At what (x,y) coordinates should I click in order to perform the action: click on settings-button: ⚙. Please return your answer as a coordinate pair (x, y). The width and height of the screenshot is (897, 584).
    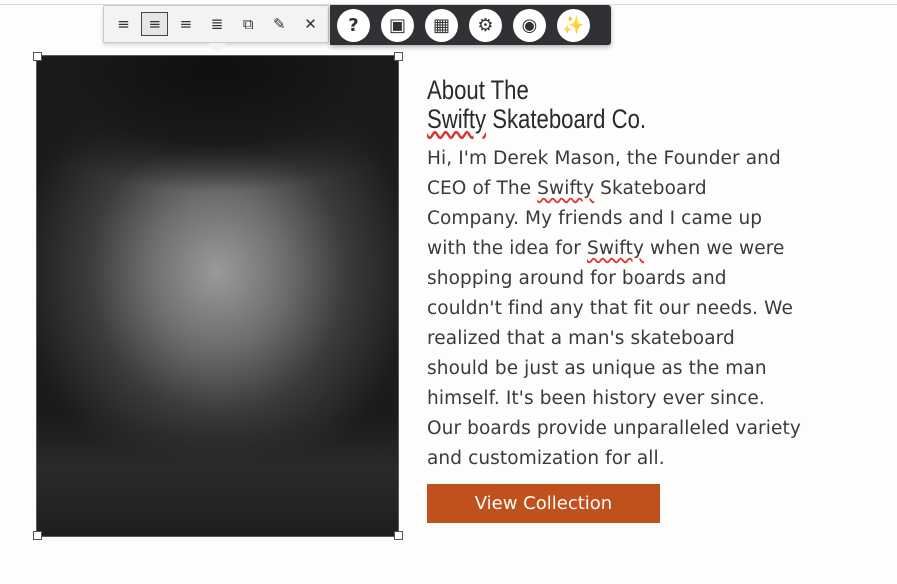
    Looking at the image, I should click on (485, 25).